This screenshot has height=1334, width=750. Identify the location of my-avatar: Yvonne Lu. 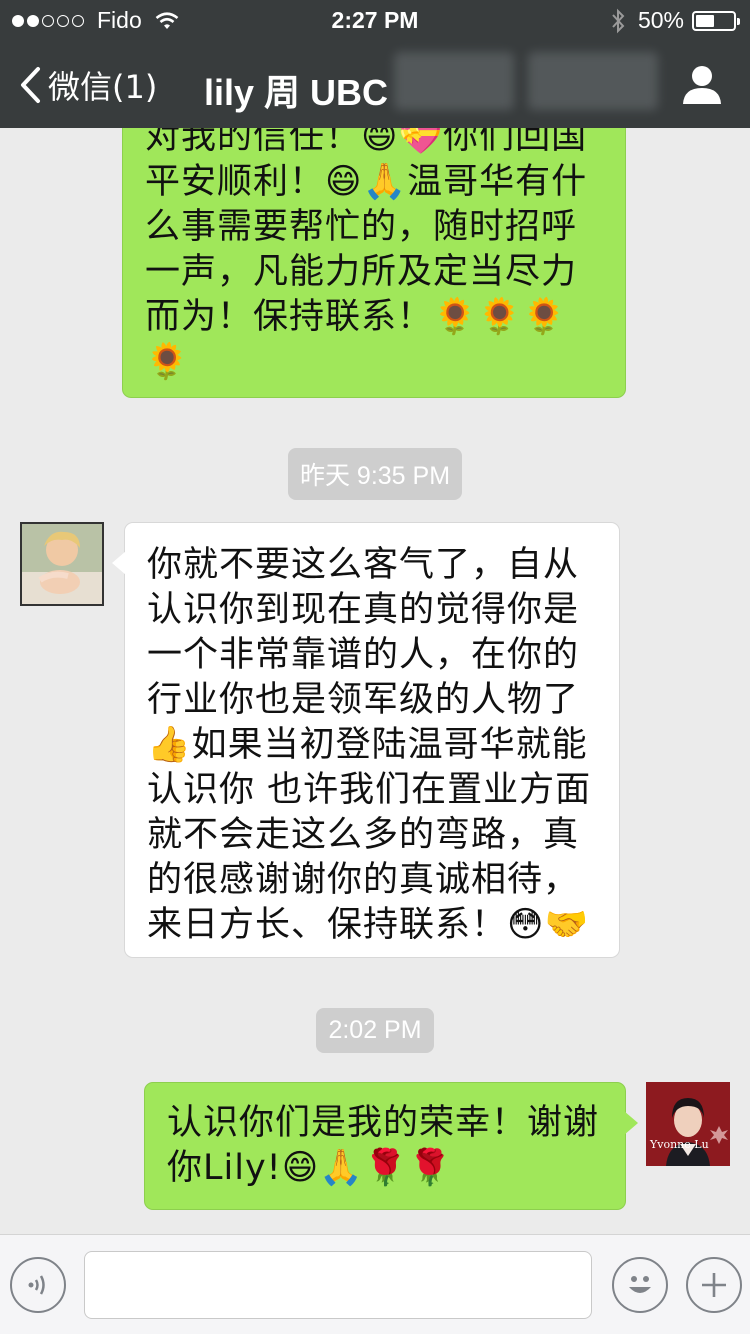
(688, 1124).